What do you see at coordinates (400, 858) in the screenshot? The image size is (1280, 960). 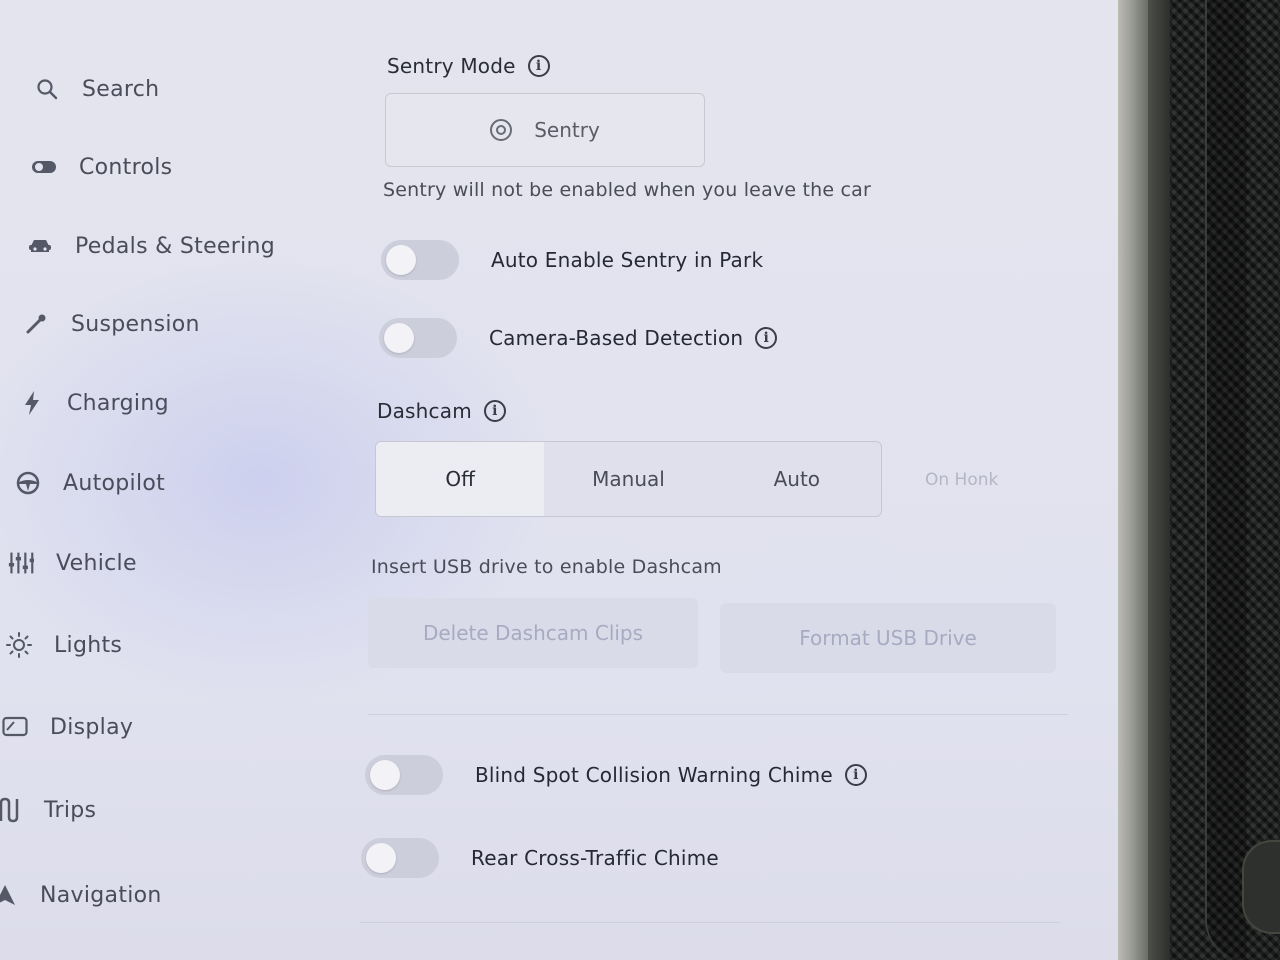 I see `rear-cross-chime-toggle` at bounding box center [400, 858].